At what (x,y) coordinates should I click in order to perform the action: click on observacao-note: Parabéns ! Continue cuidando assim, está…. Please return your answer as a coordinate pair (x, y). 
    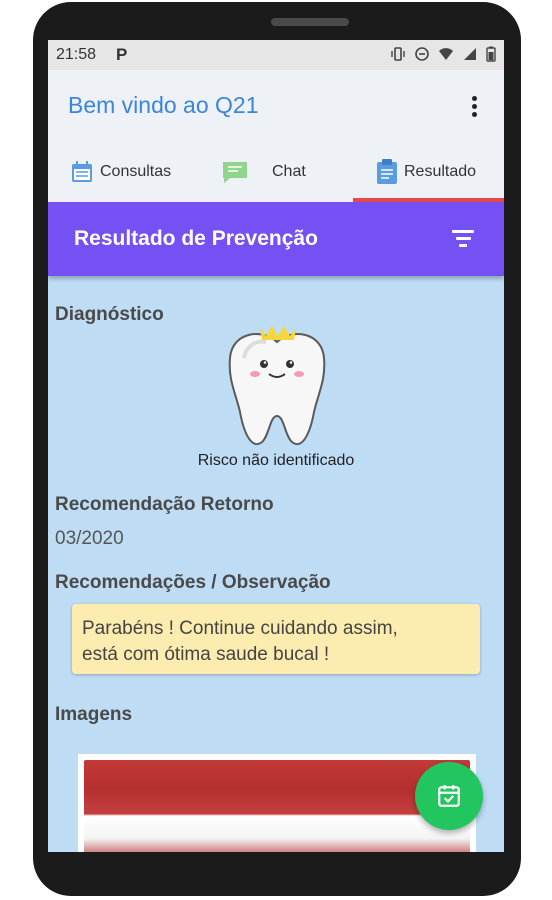
    Looking at the image, I should click on (276, 639).